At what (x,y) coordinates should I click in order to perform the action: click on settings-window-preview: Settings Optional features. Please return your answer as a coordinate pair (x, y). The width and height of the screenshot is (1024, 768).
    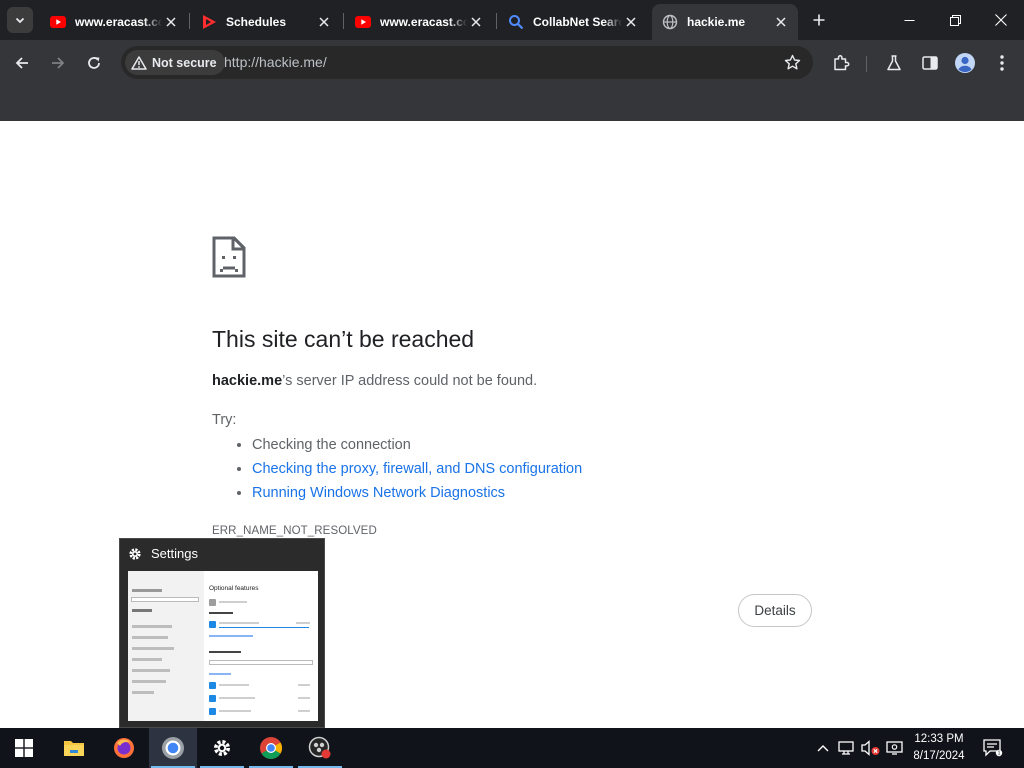
    Looking at the image, I should click on (222, 633).